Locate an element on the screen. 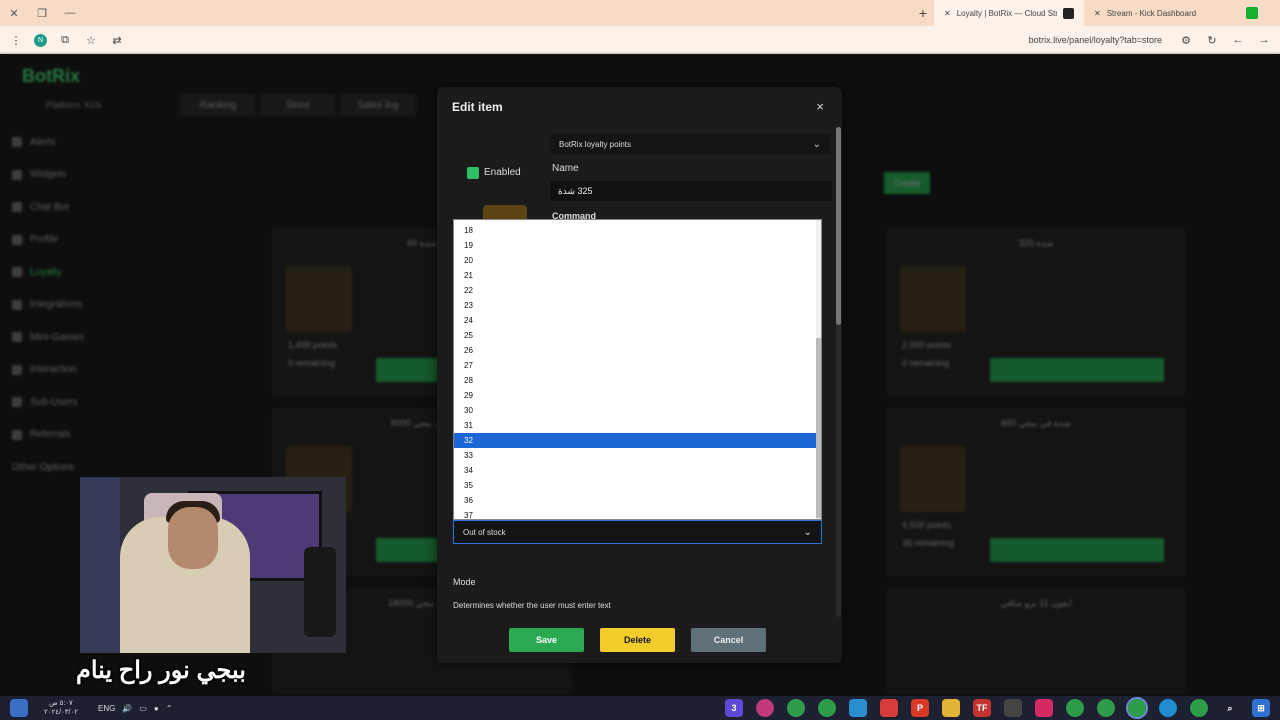  tab-botrix: ✕ Loyalty | BotRix — Cloud Streaming is located at coordinates (1009, 13).